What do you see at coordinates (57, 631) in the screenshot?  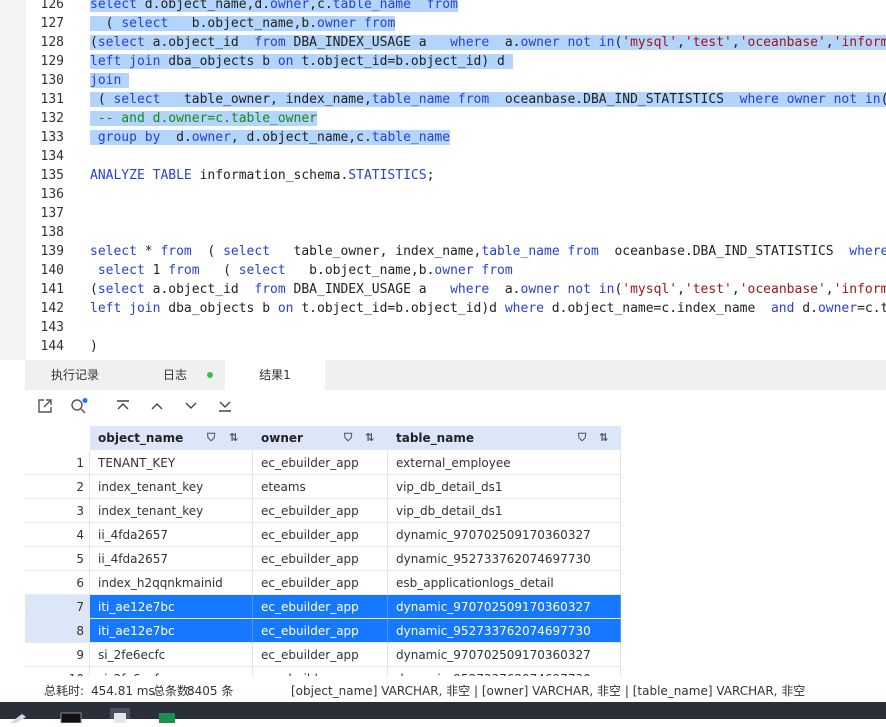 I see `row-number: 8` at bounding box center [57, 631].